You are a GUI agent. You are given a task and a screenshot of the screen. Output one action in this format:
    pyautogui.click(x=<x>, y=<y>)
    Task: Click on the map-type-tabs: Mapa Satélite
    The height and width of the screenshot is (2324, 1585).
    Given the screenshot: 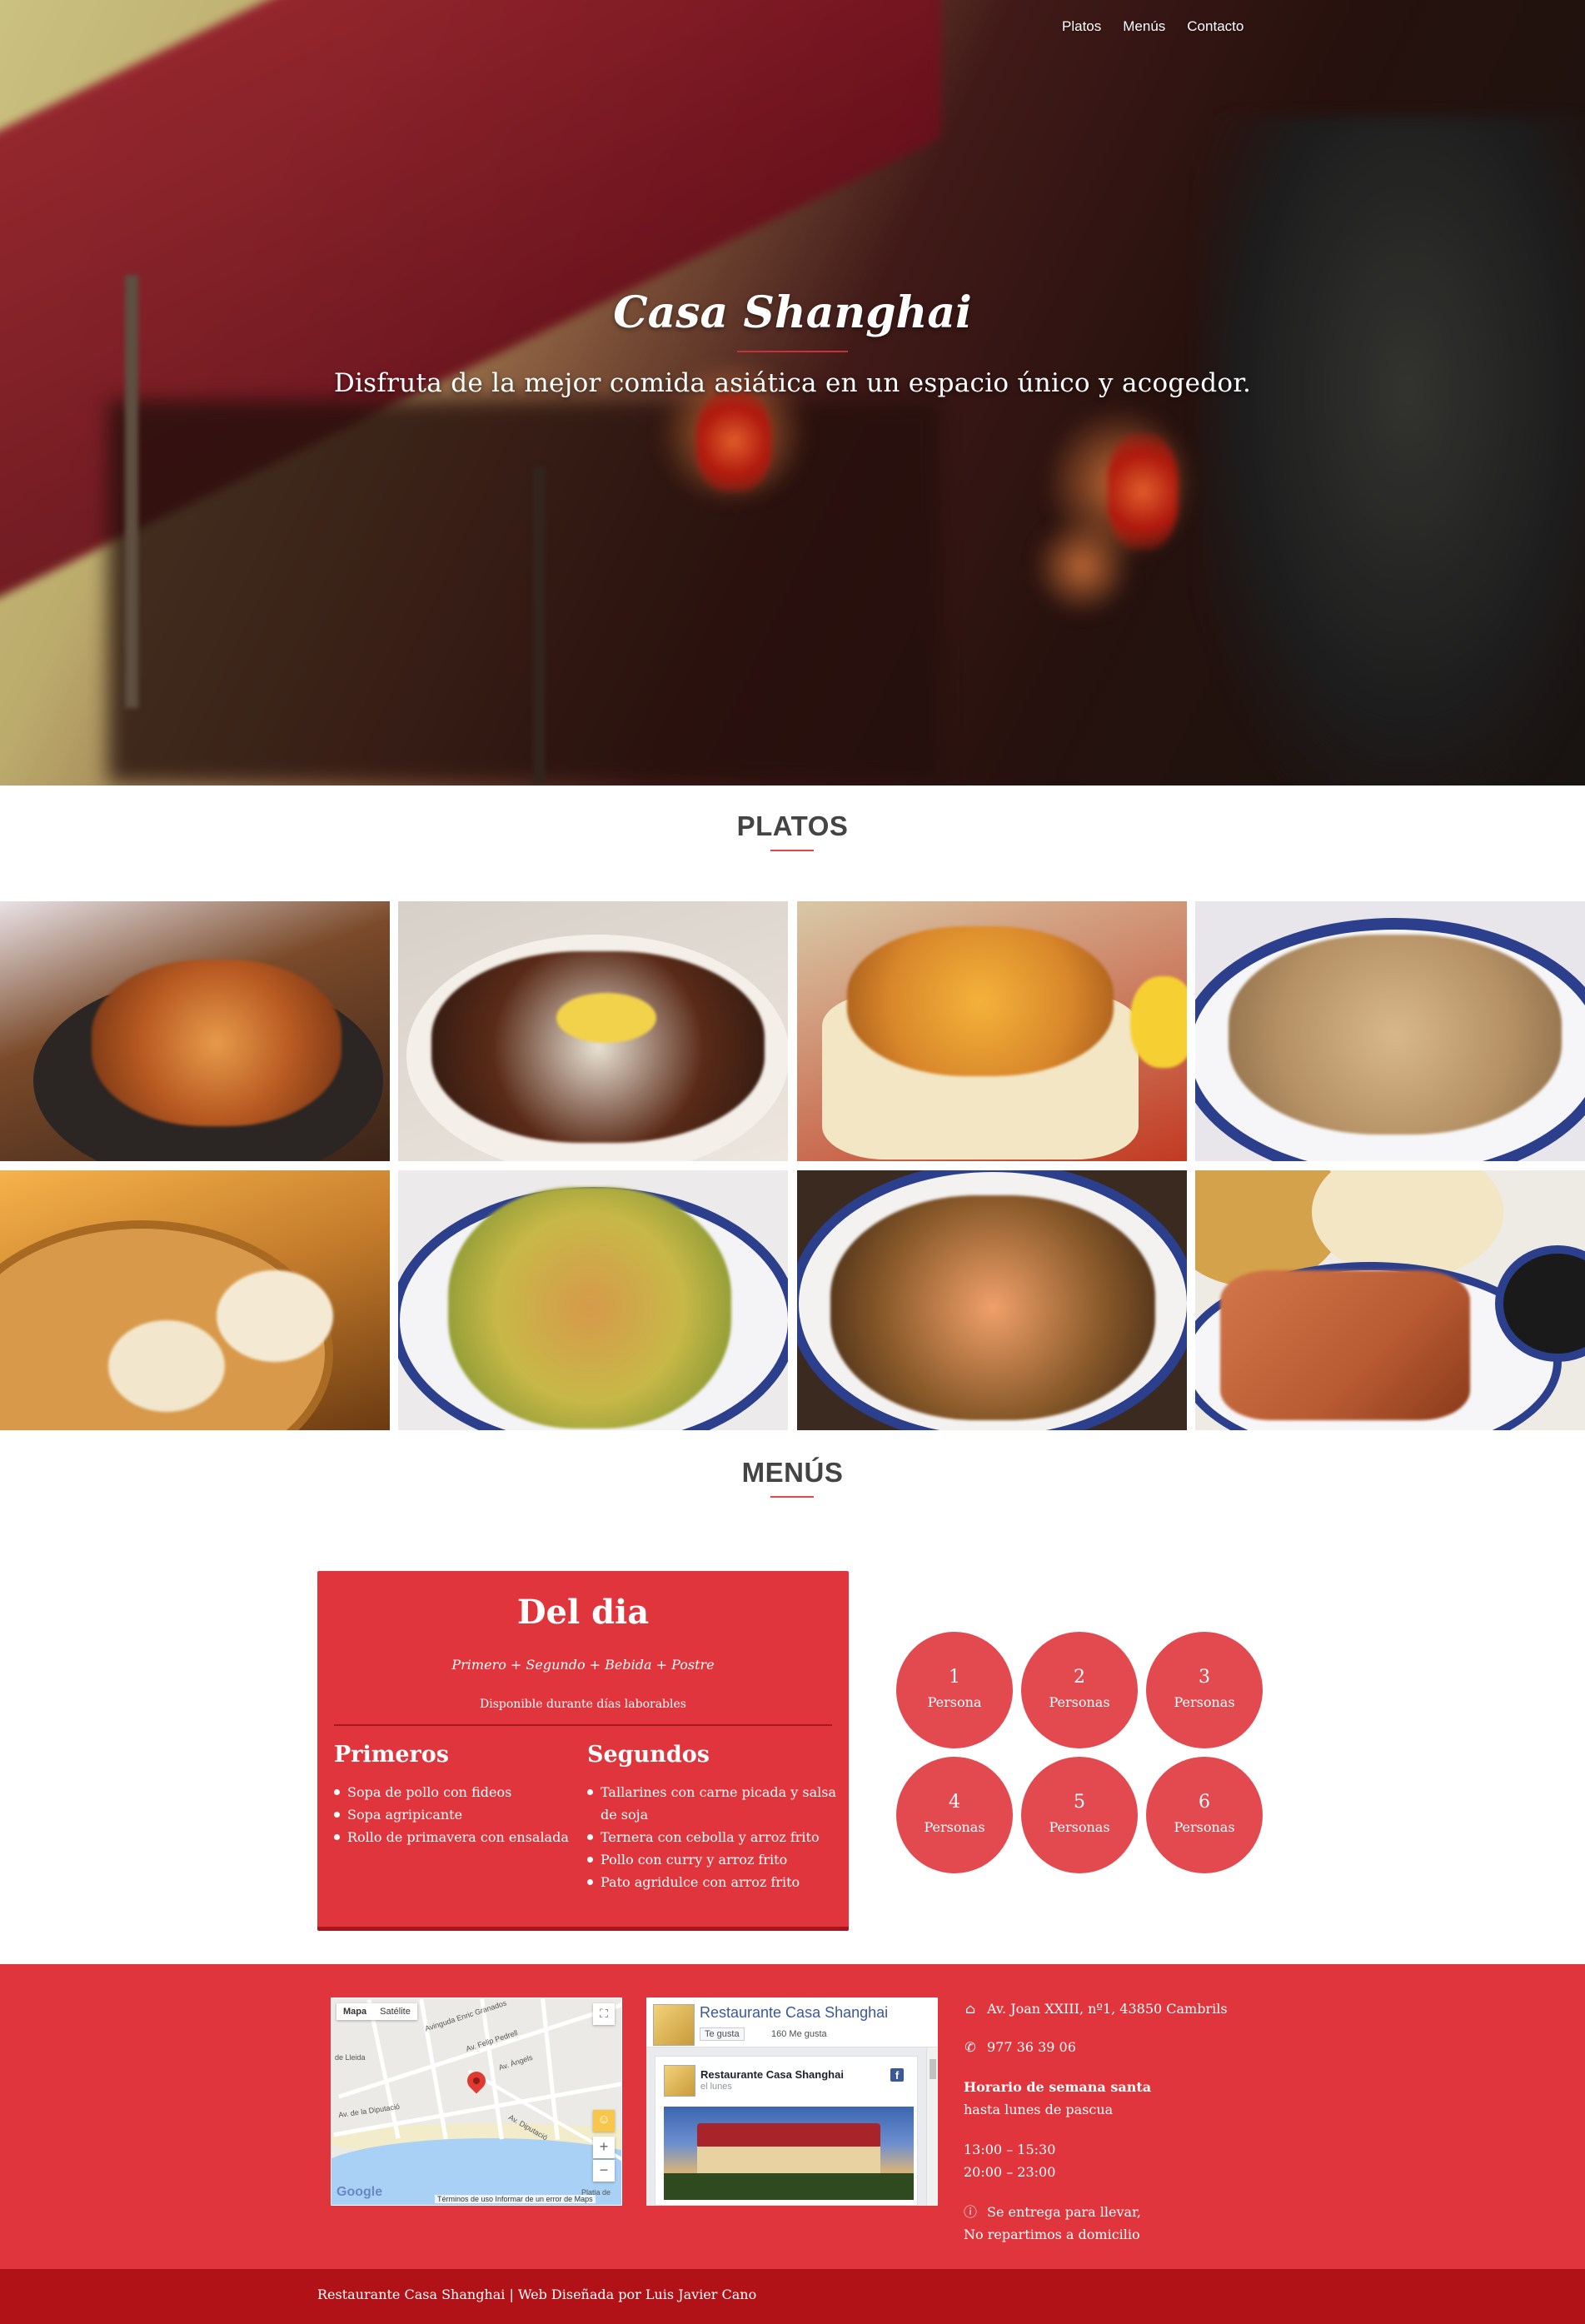 What is the action you would take?
    pyautogui.click(x=376, y=2011)
    